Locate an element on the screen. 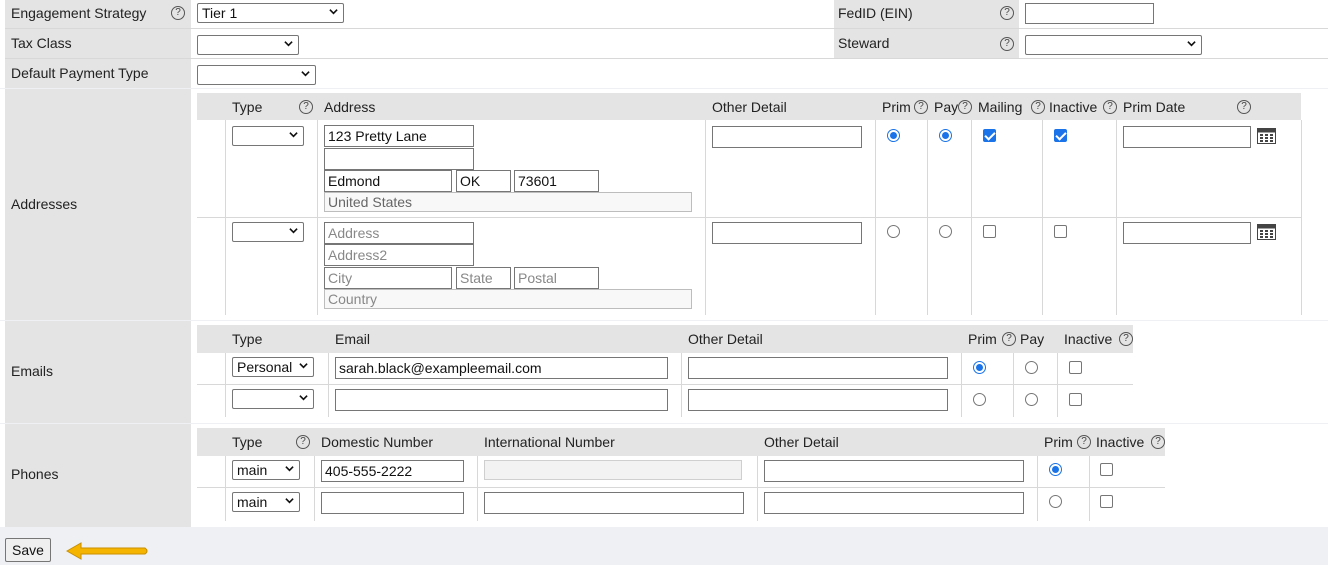 This screenshot has height=565, width=1328. steward-help-icon: ? is located at coordinates (1007, 44).